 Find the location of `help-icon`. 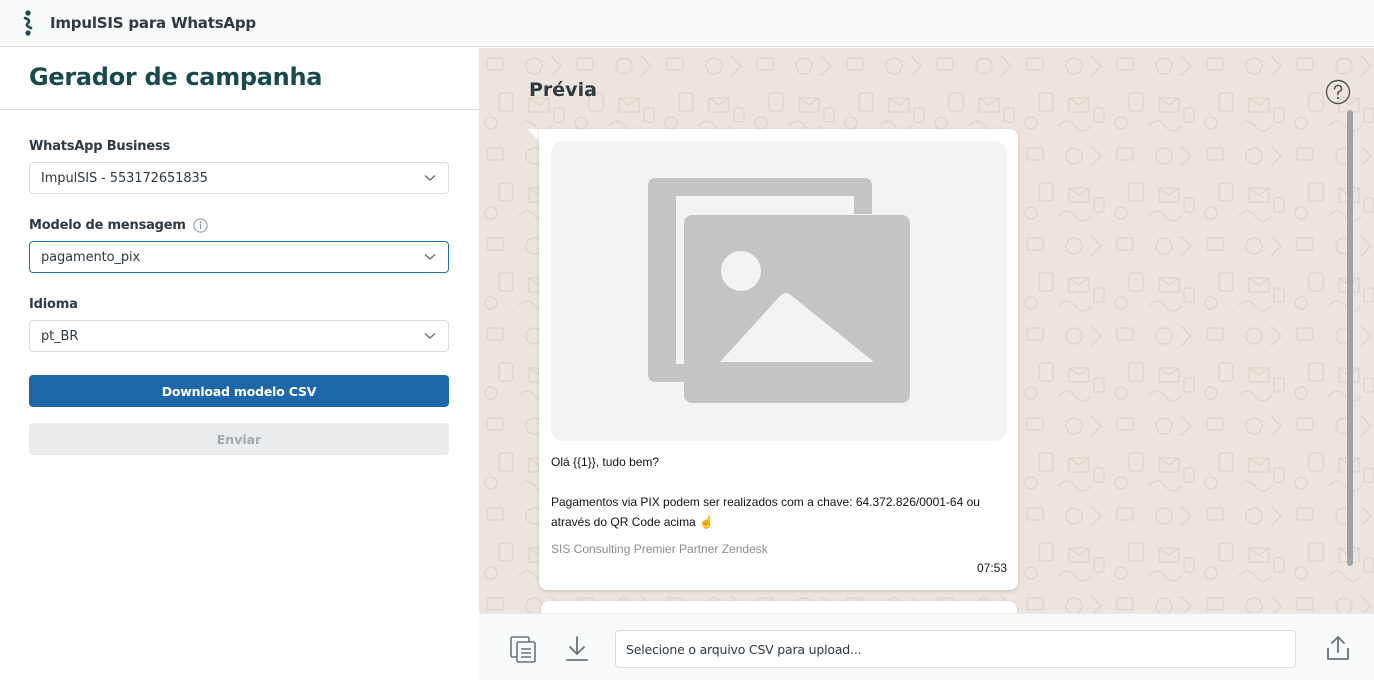

help-icon is located at coordinates (1338, 92).